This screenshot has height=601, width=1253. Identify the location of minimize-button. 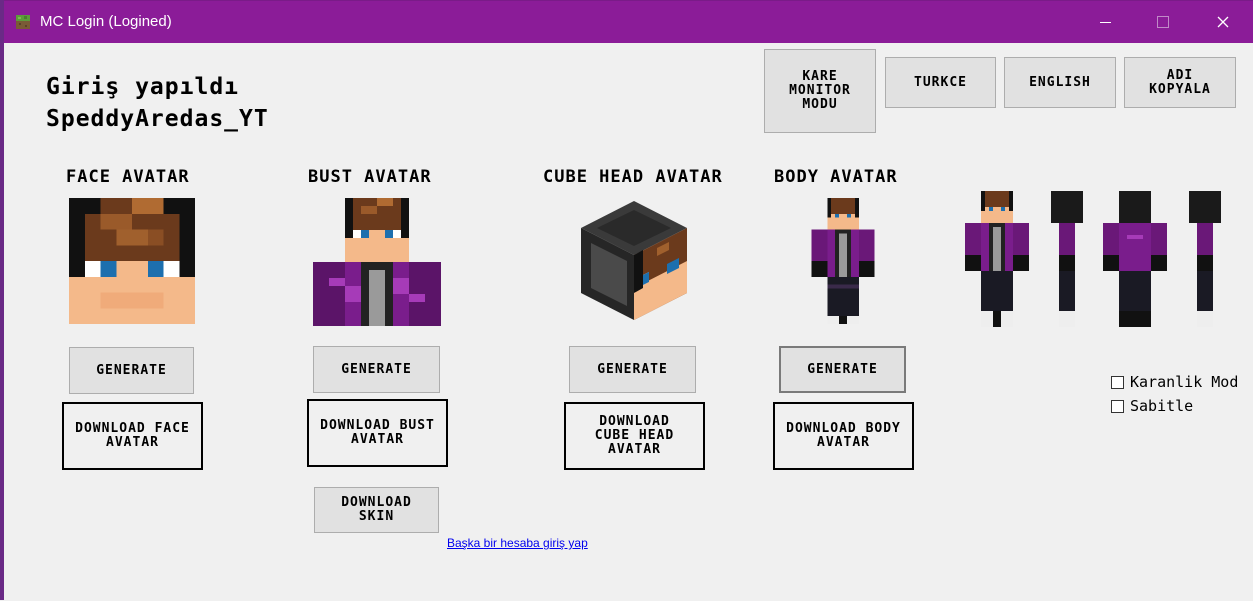
(1105, 22).